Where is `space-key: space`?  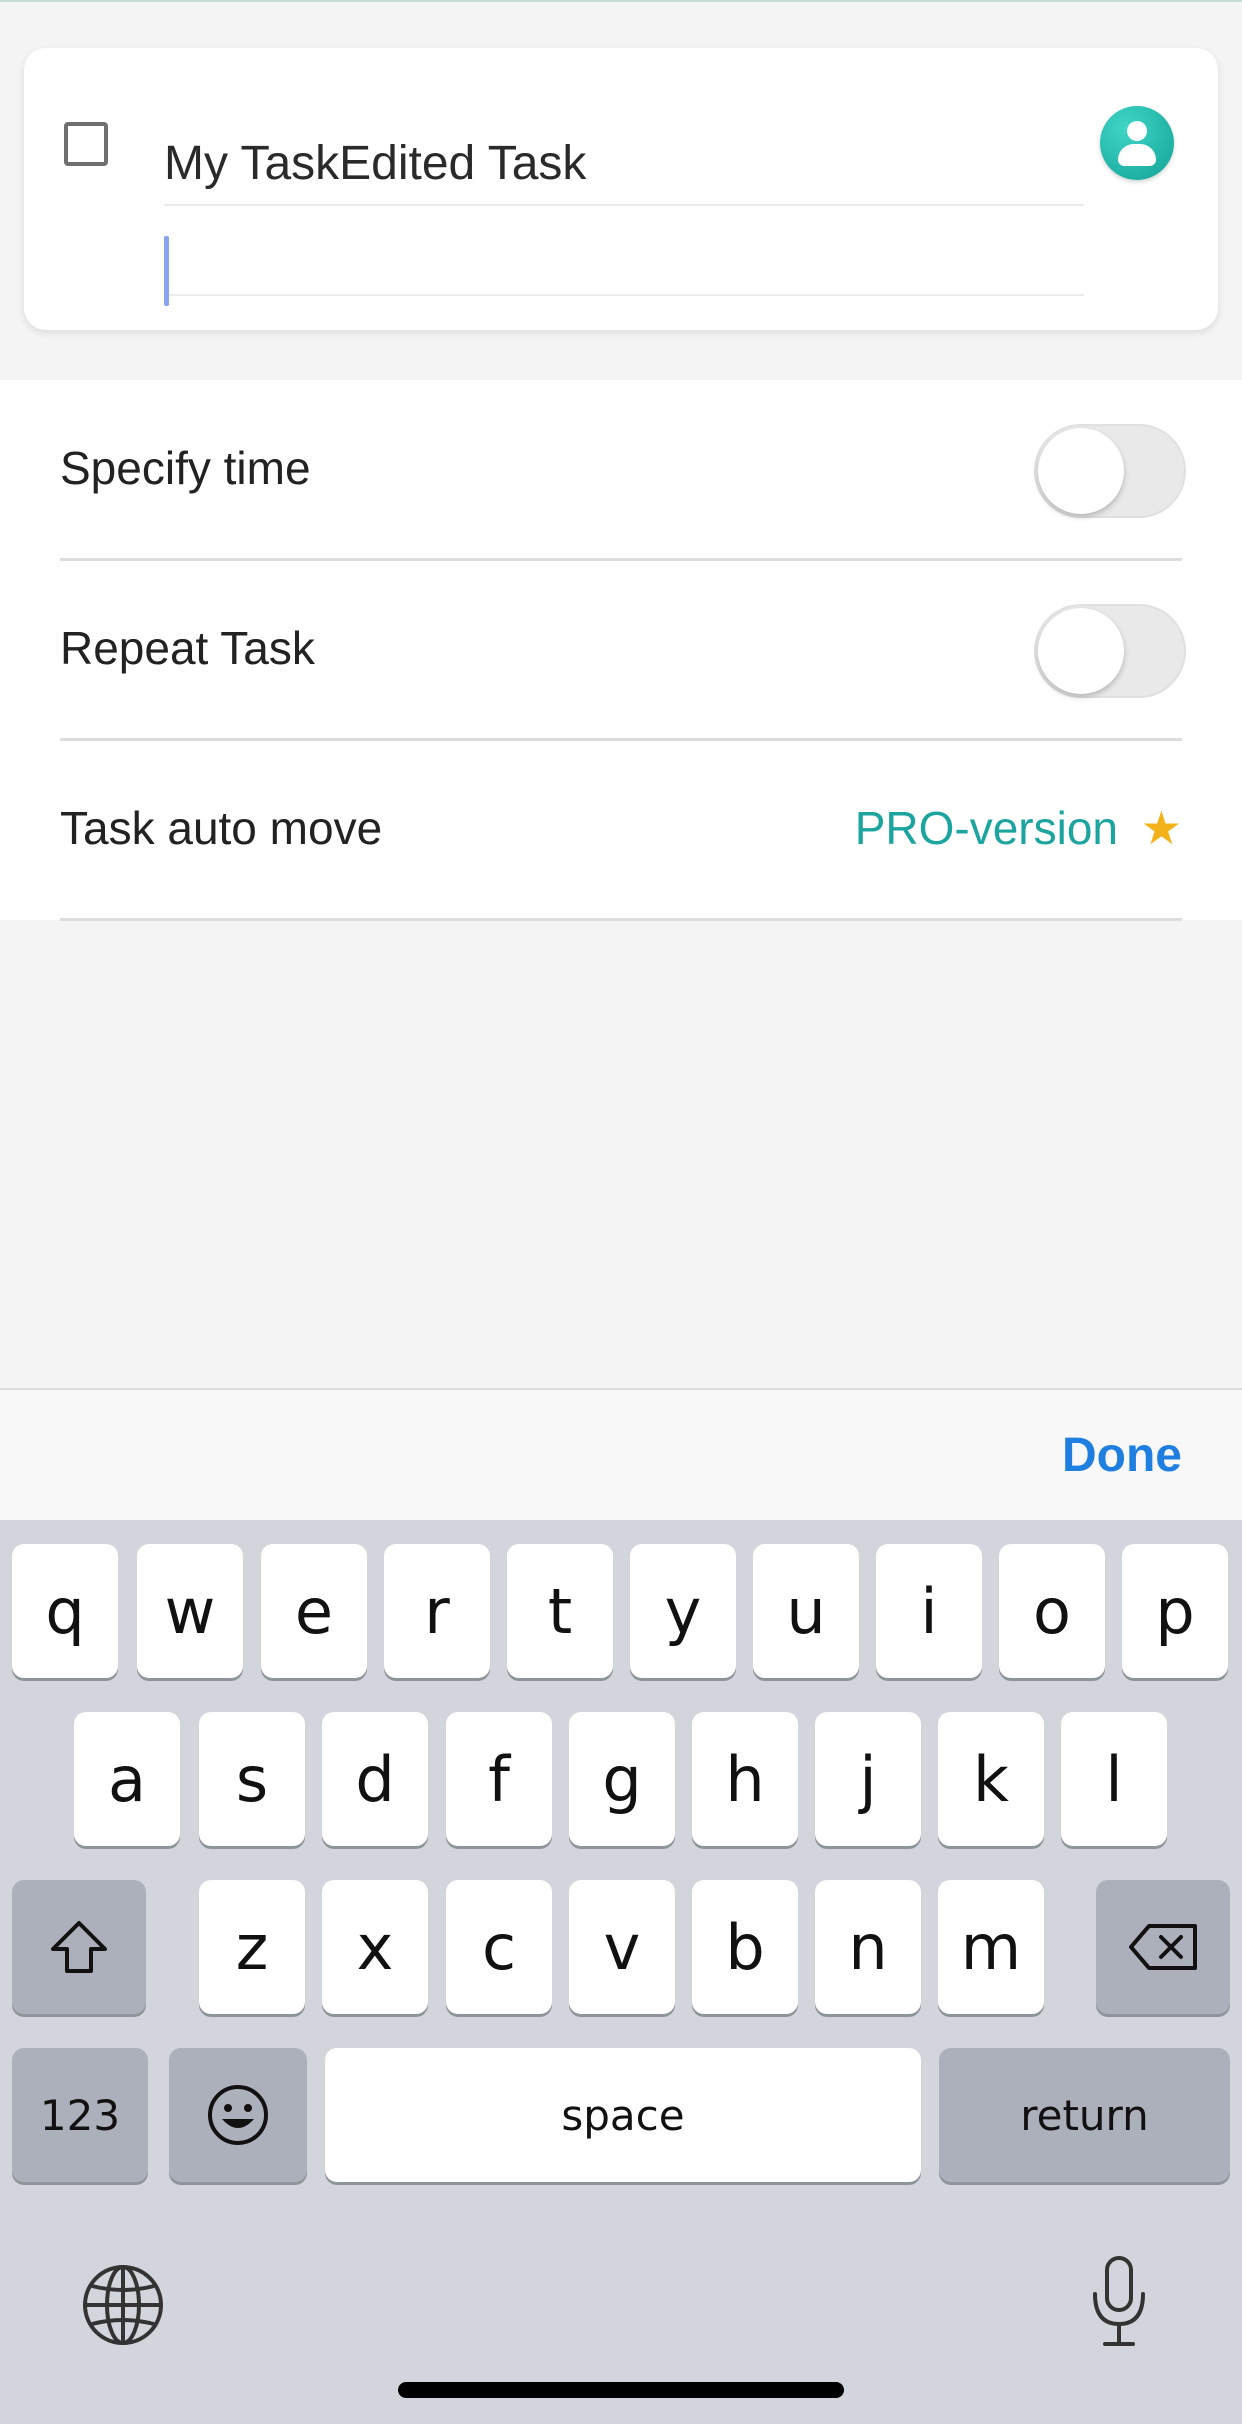
space-key: space is located at coordinates (623, 2115).